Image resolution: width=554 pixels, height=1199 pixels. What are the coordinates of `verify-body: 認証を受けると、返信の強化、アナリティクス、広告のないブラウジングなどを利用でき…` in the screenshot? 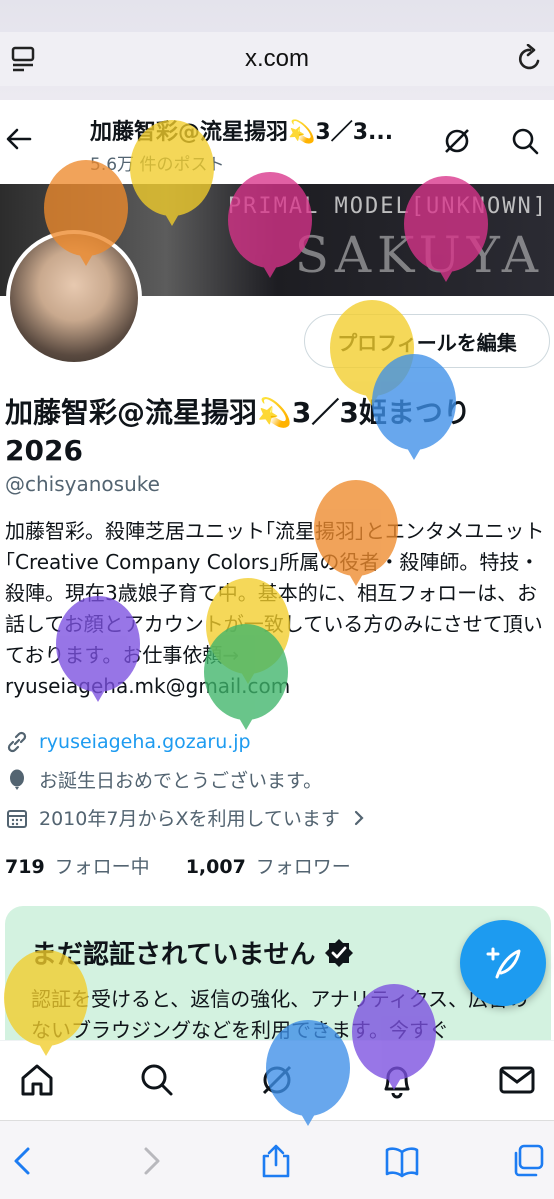 It's located at (279, 1014).